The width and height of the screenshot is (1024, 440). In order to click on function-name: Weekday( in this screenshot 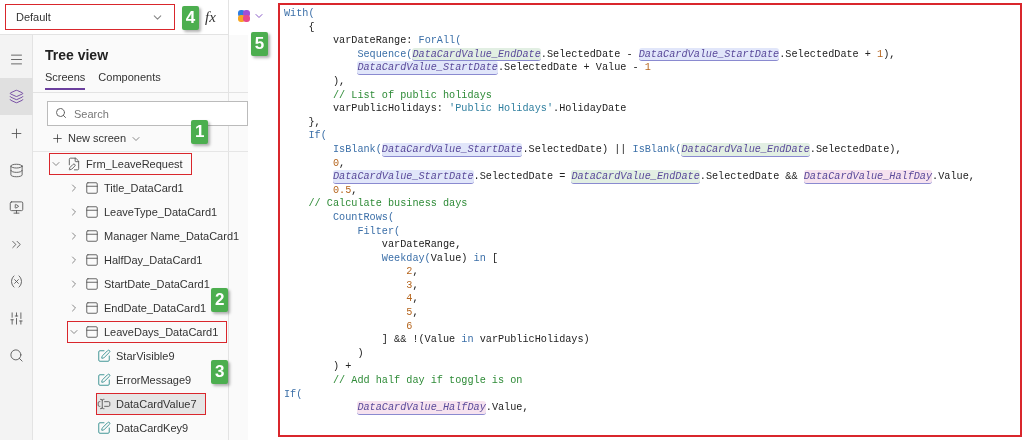, I will do `click(406, 258)`.